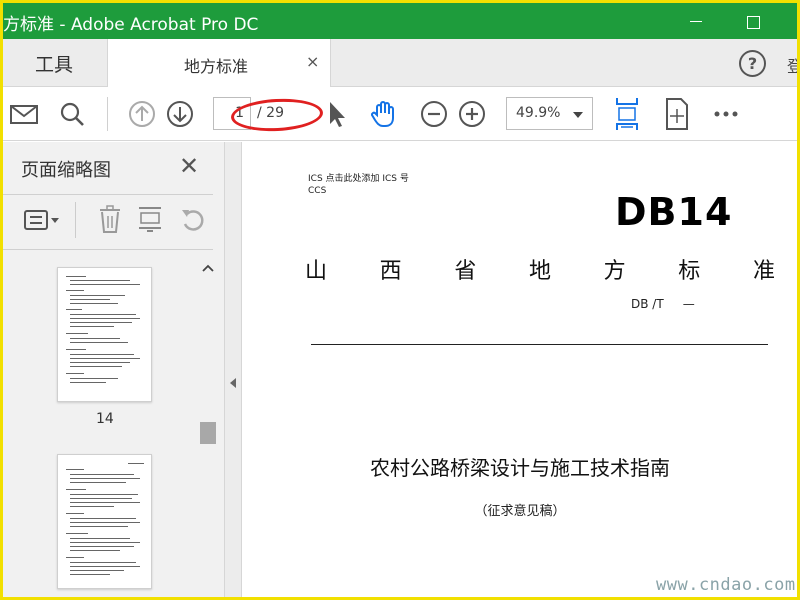 Image resolution: width=800 pixels, height=600 pixels. Describe the element at coordinates (233, 383) in the screenshot. I see `collapse-arrow-icon` at that location.